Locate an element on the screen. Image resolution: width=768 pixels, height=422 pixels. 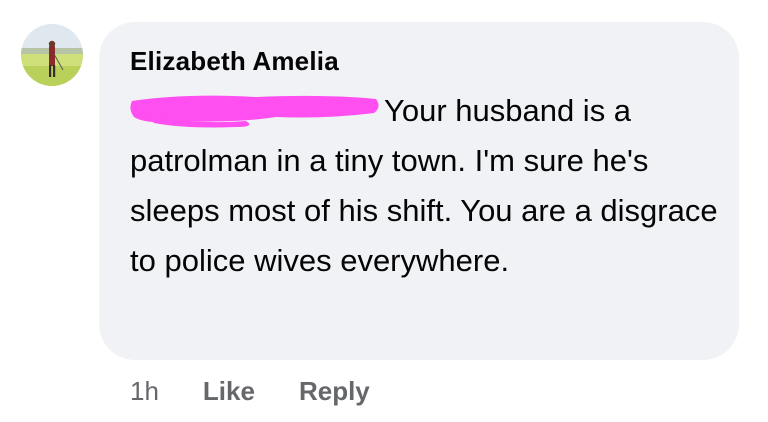
reply-button: Reply is located at coordinates (334, 391).